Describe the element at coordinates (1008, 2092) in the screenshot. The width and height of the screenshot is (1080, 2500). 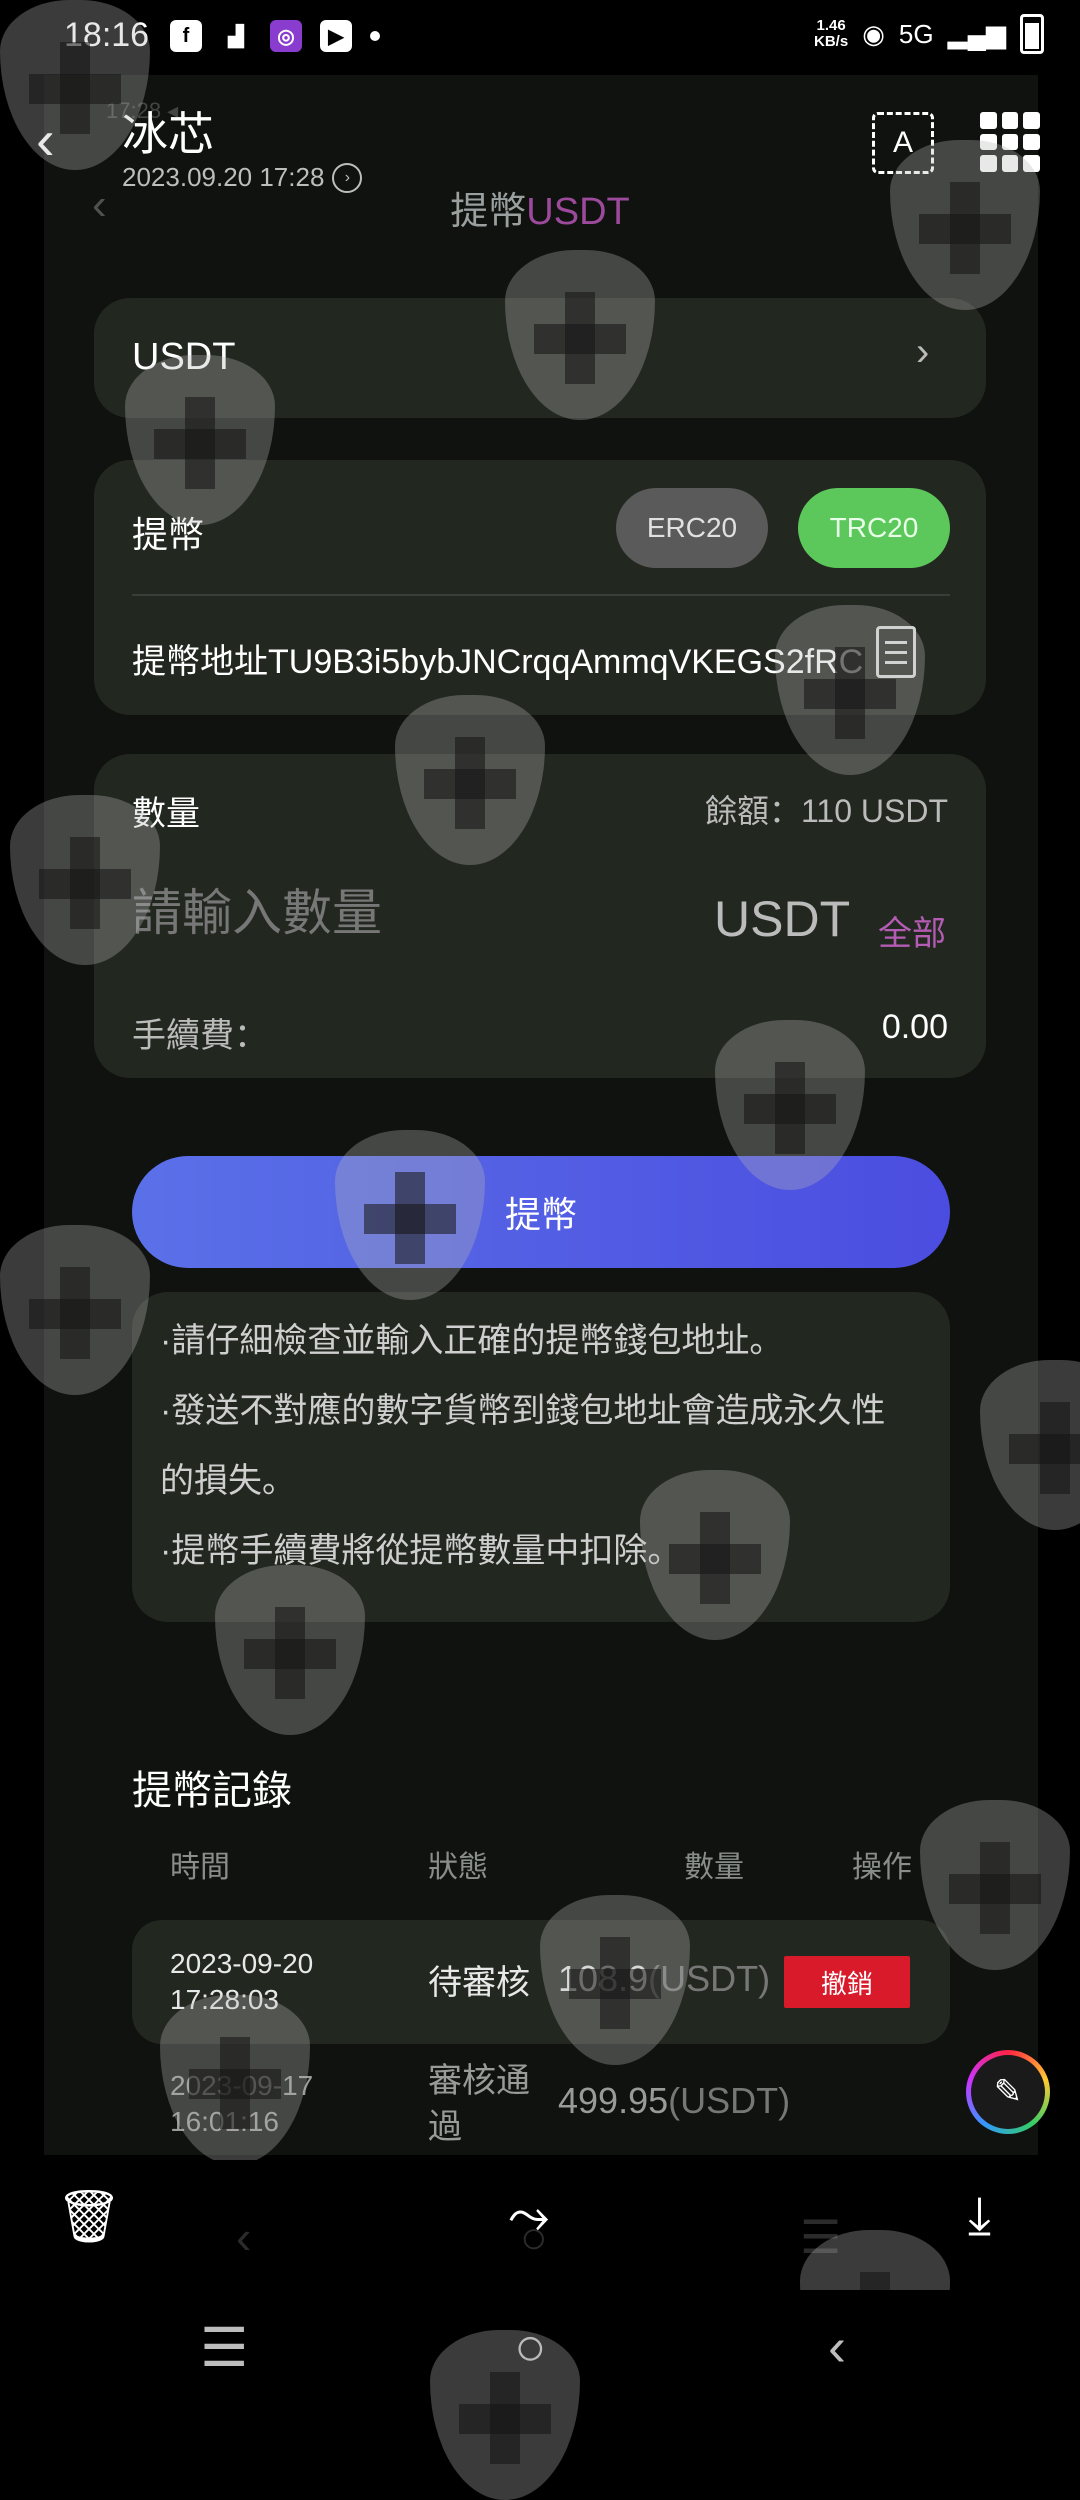
I see `edit-icon: ✎` at that location.